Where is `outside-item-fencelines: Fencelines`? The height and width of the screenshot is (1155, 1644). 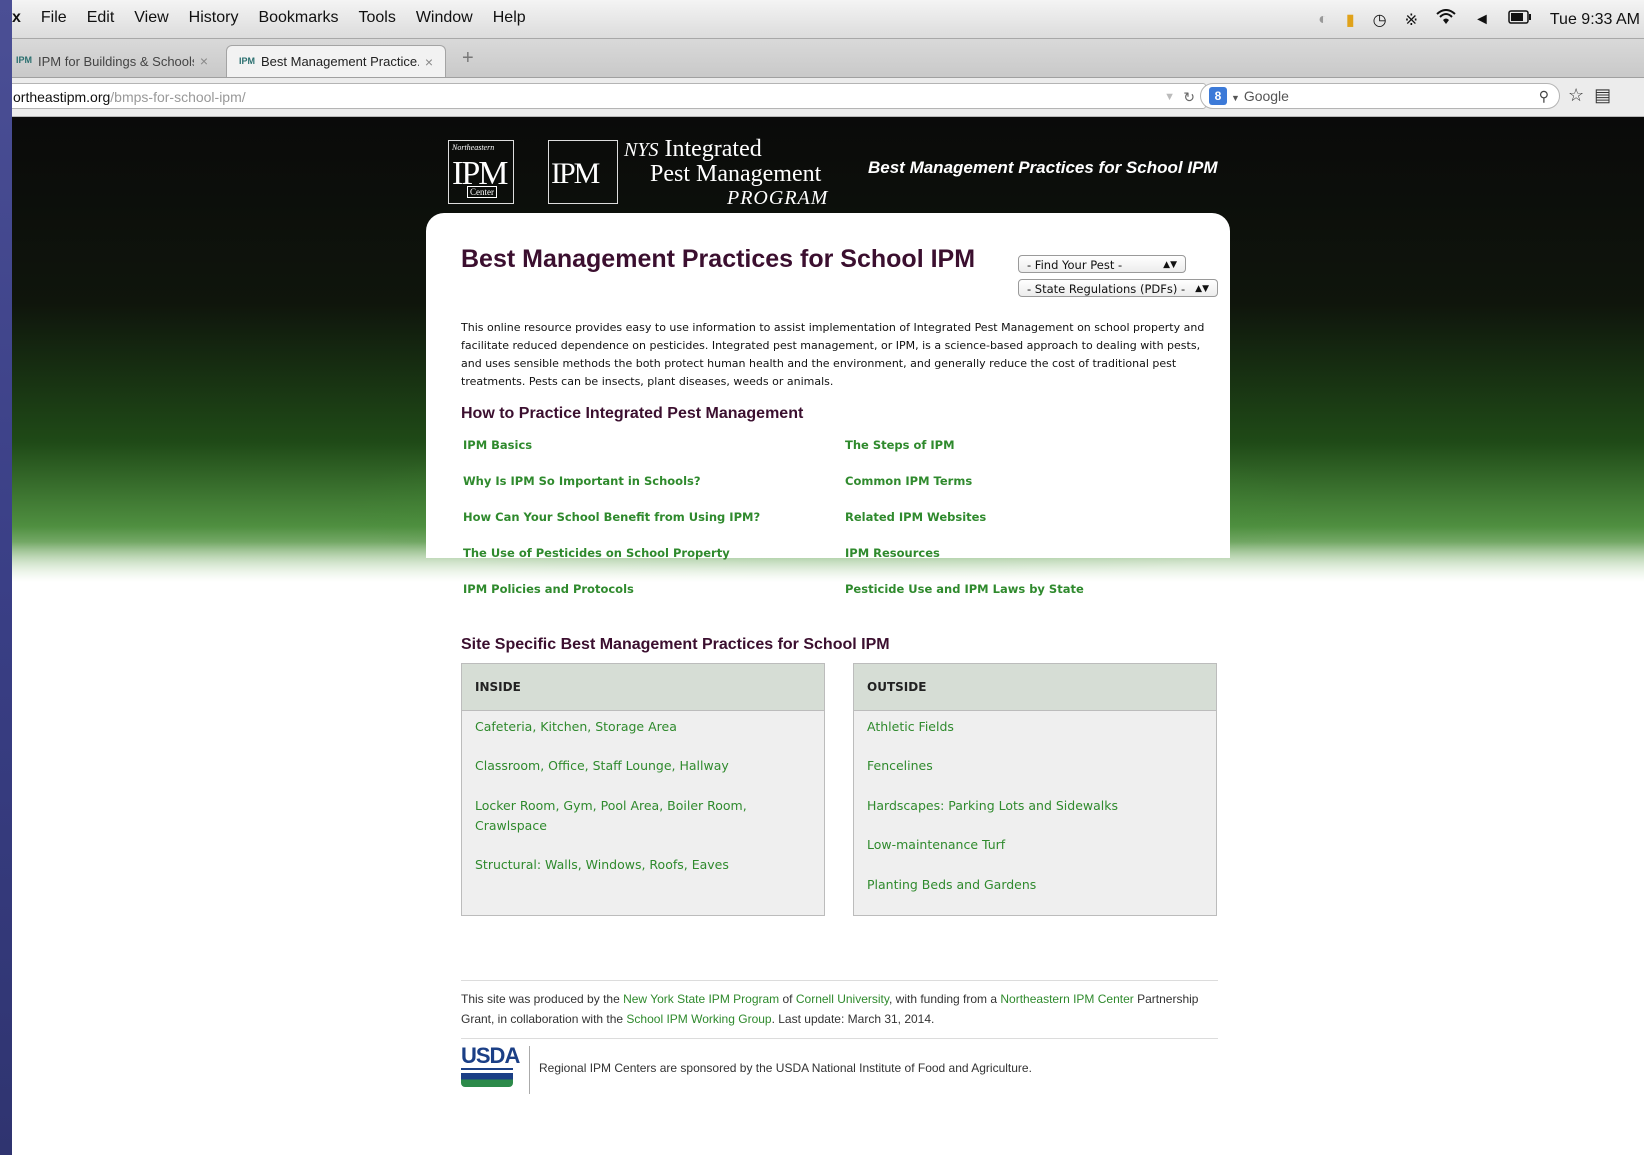
outside-item-fencelines: Fencelines is located at coordinates (1032, 766).